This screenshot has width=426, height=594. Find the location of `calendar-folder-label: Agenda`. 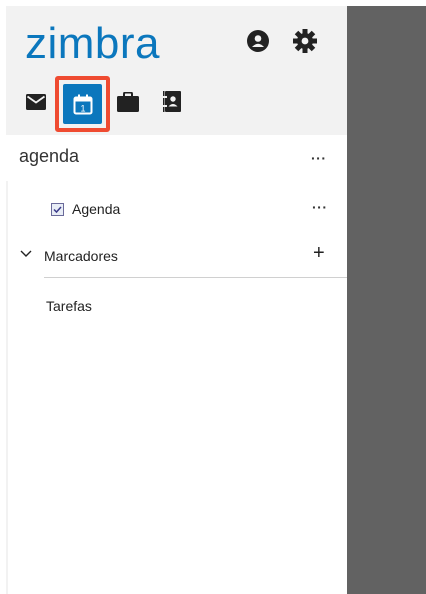

calendar-folder-label: Agenda is located at coordinates (96, 209).